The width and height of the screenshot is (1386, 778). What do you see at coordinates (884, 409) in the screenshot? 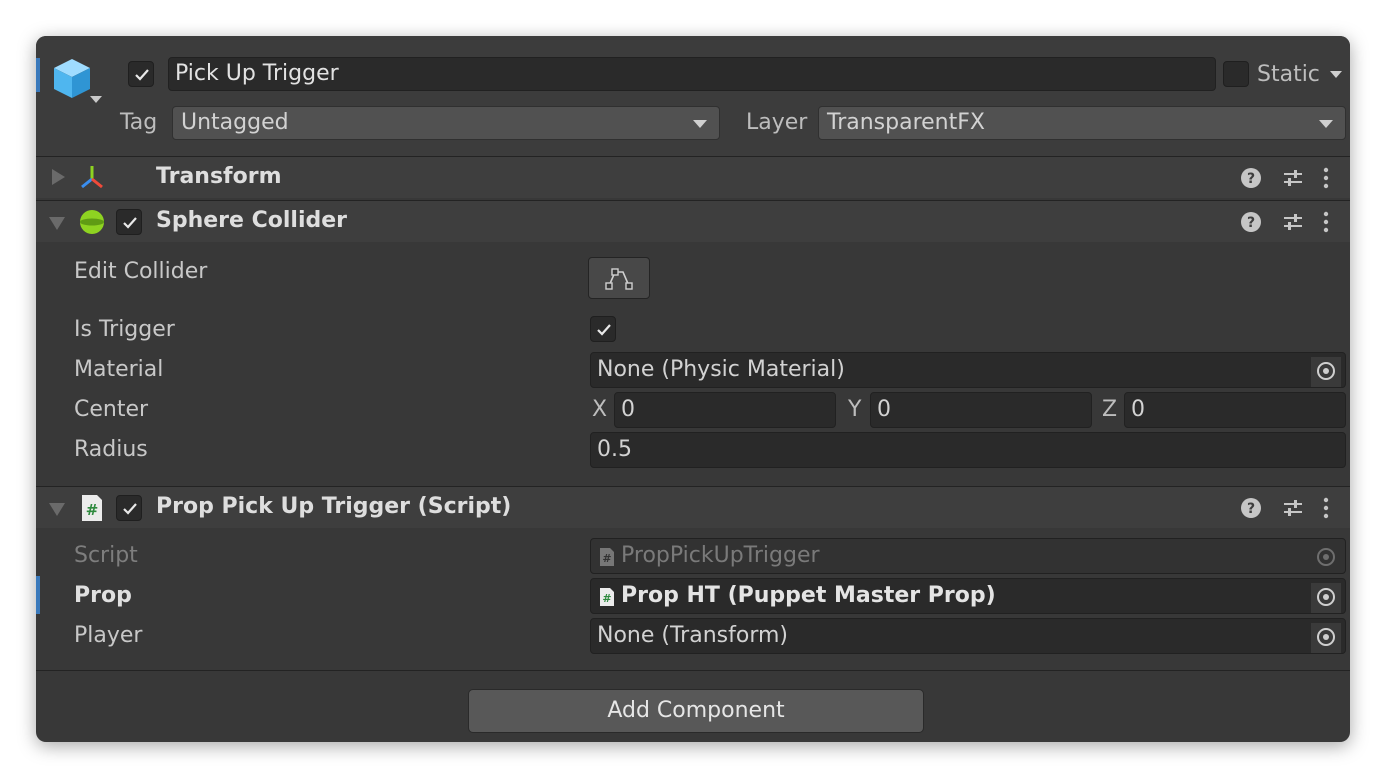
I see `center-y-value: 0` at bounding box center [884, 409].